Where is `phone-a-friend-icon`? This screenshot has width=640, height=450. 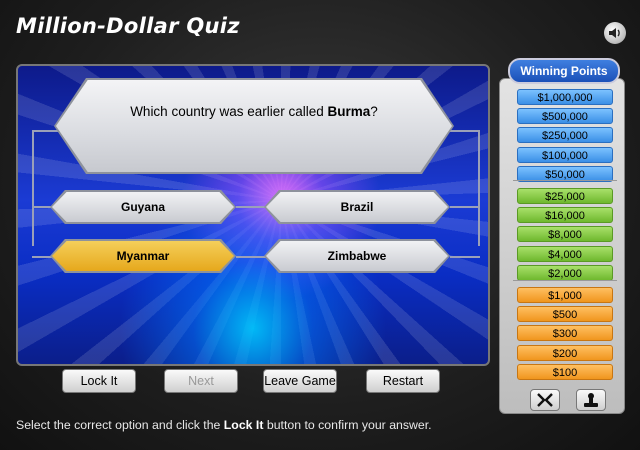
phone-a-friend-icon is located at coordinates (591, 400).